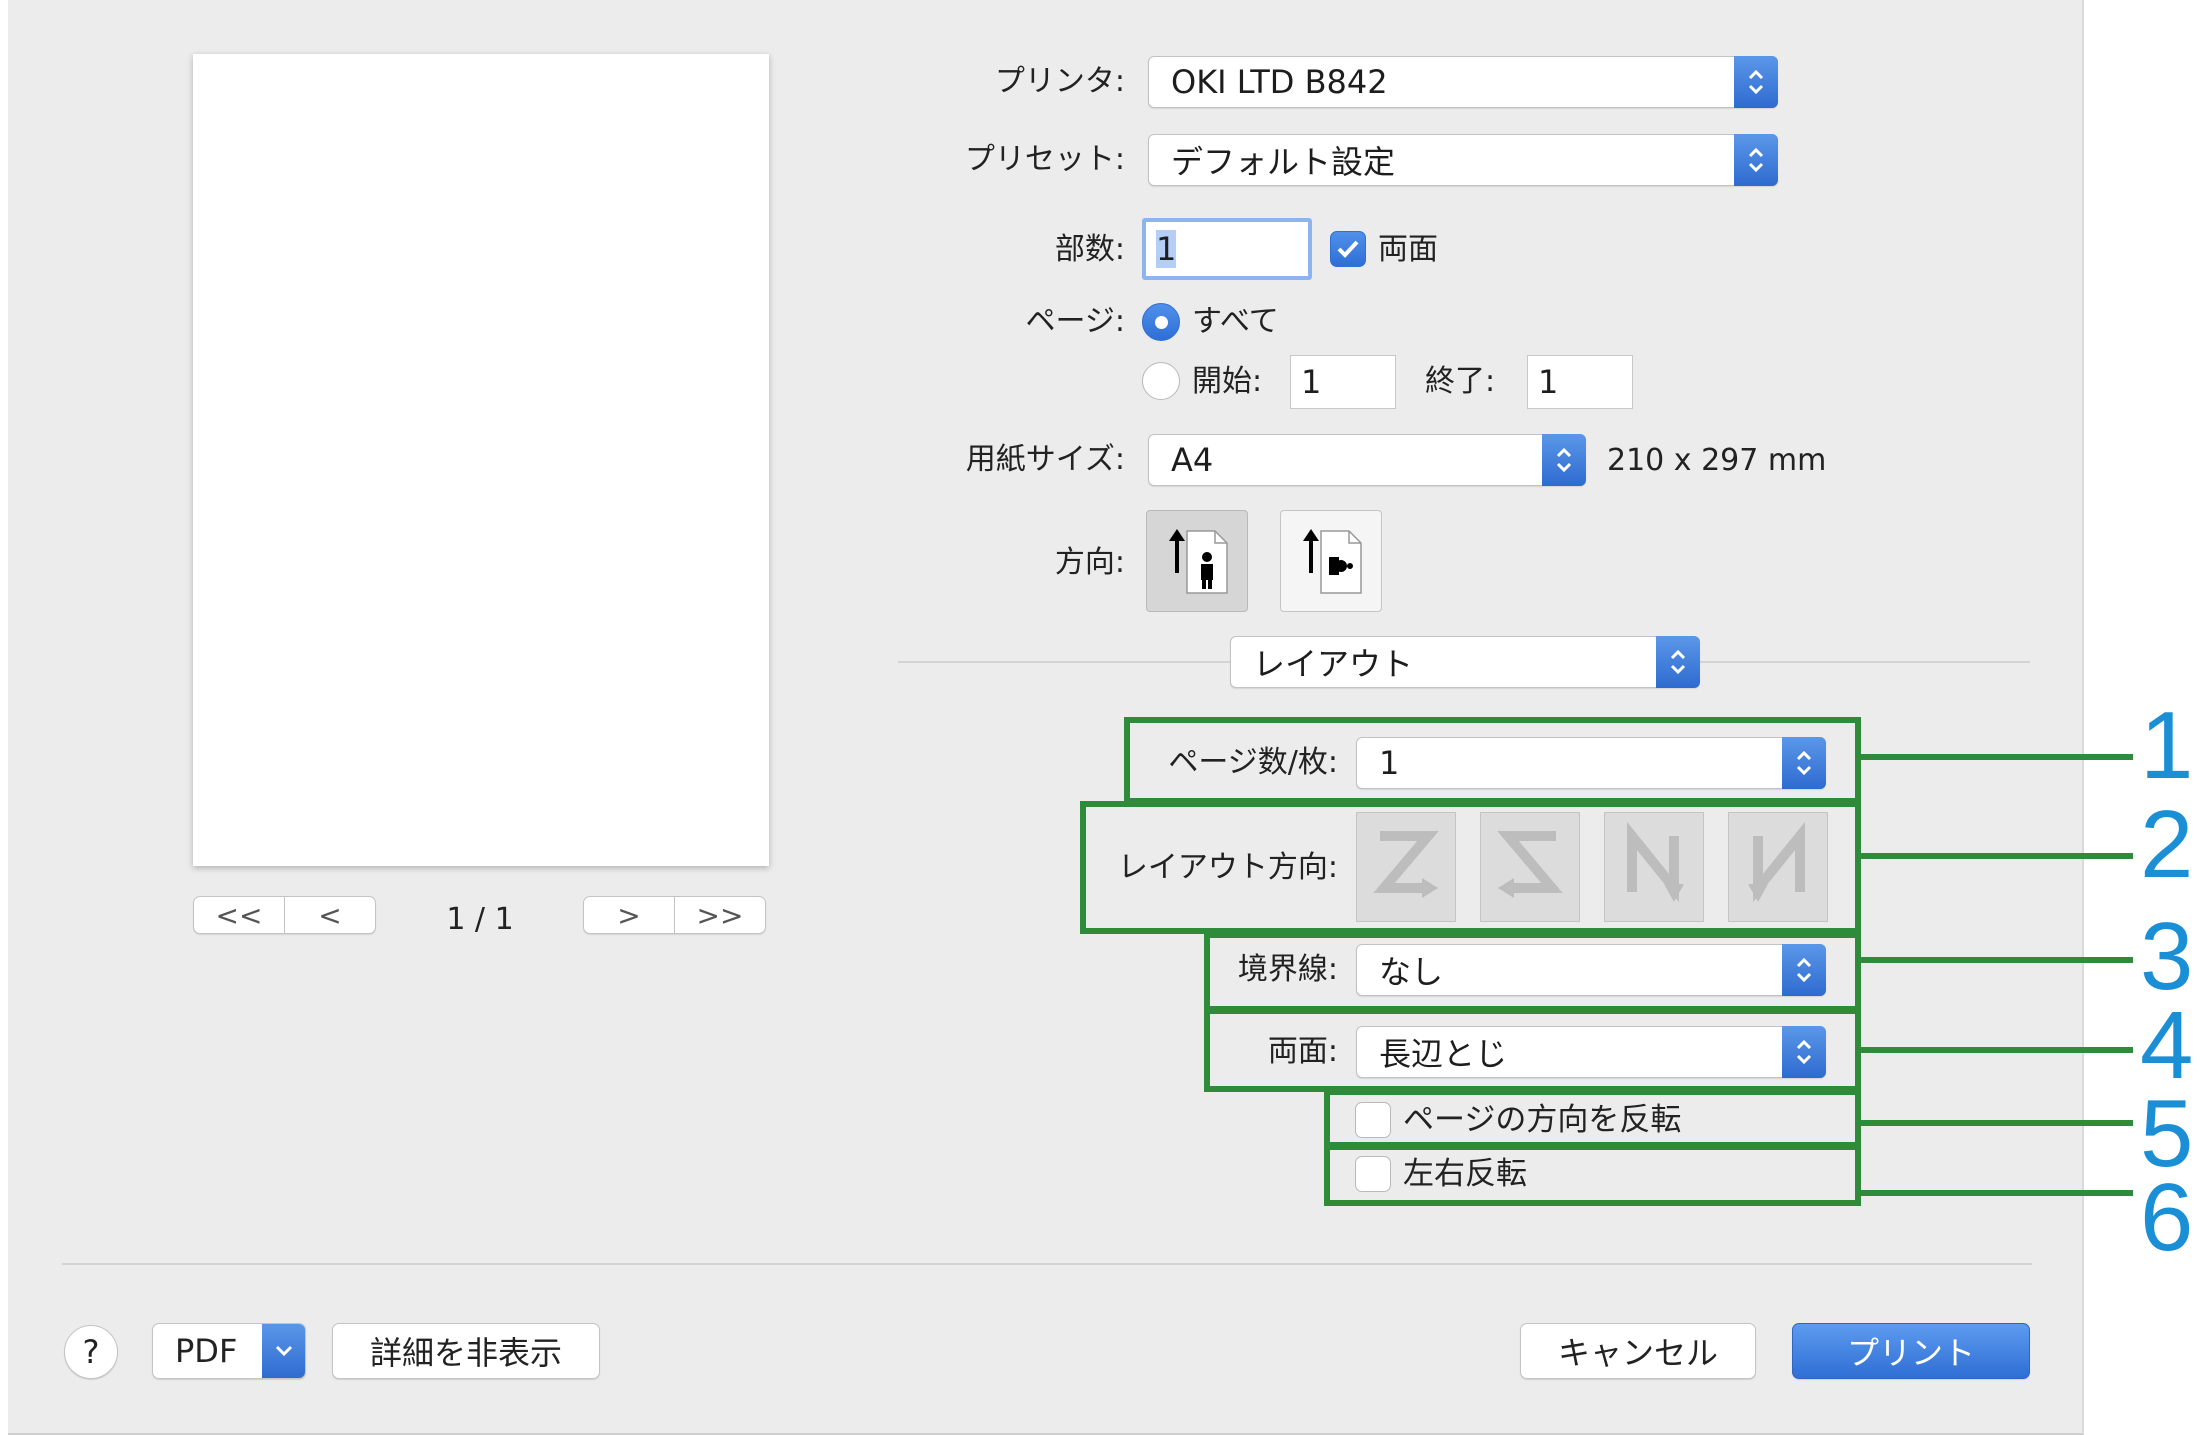 This screenshot has height=1435, width=2200. Describe the element at coordinates (466, 1351) in the screenshot. I see `hide-details-button: 詳細を非表示` at that location.